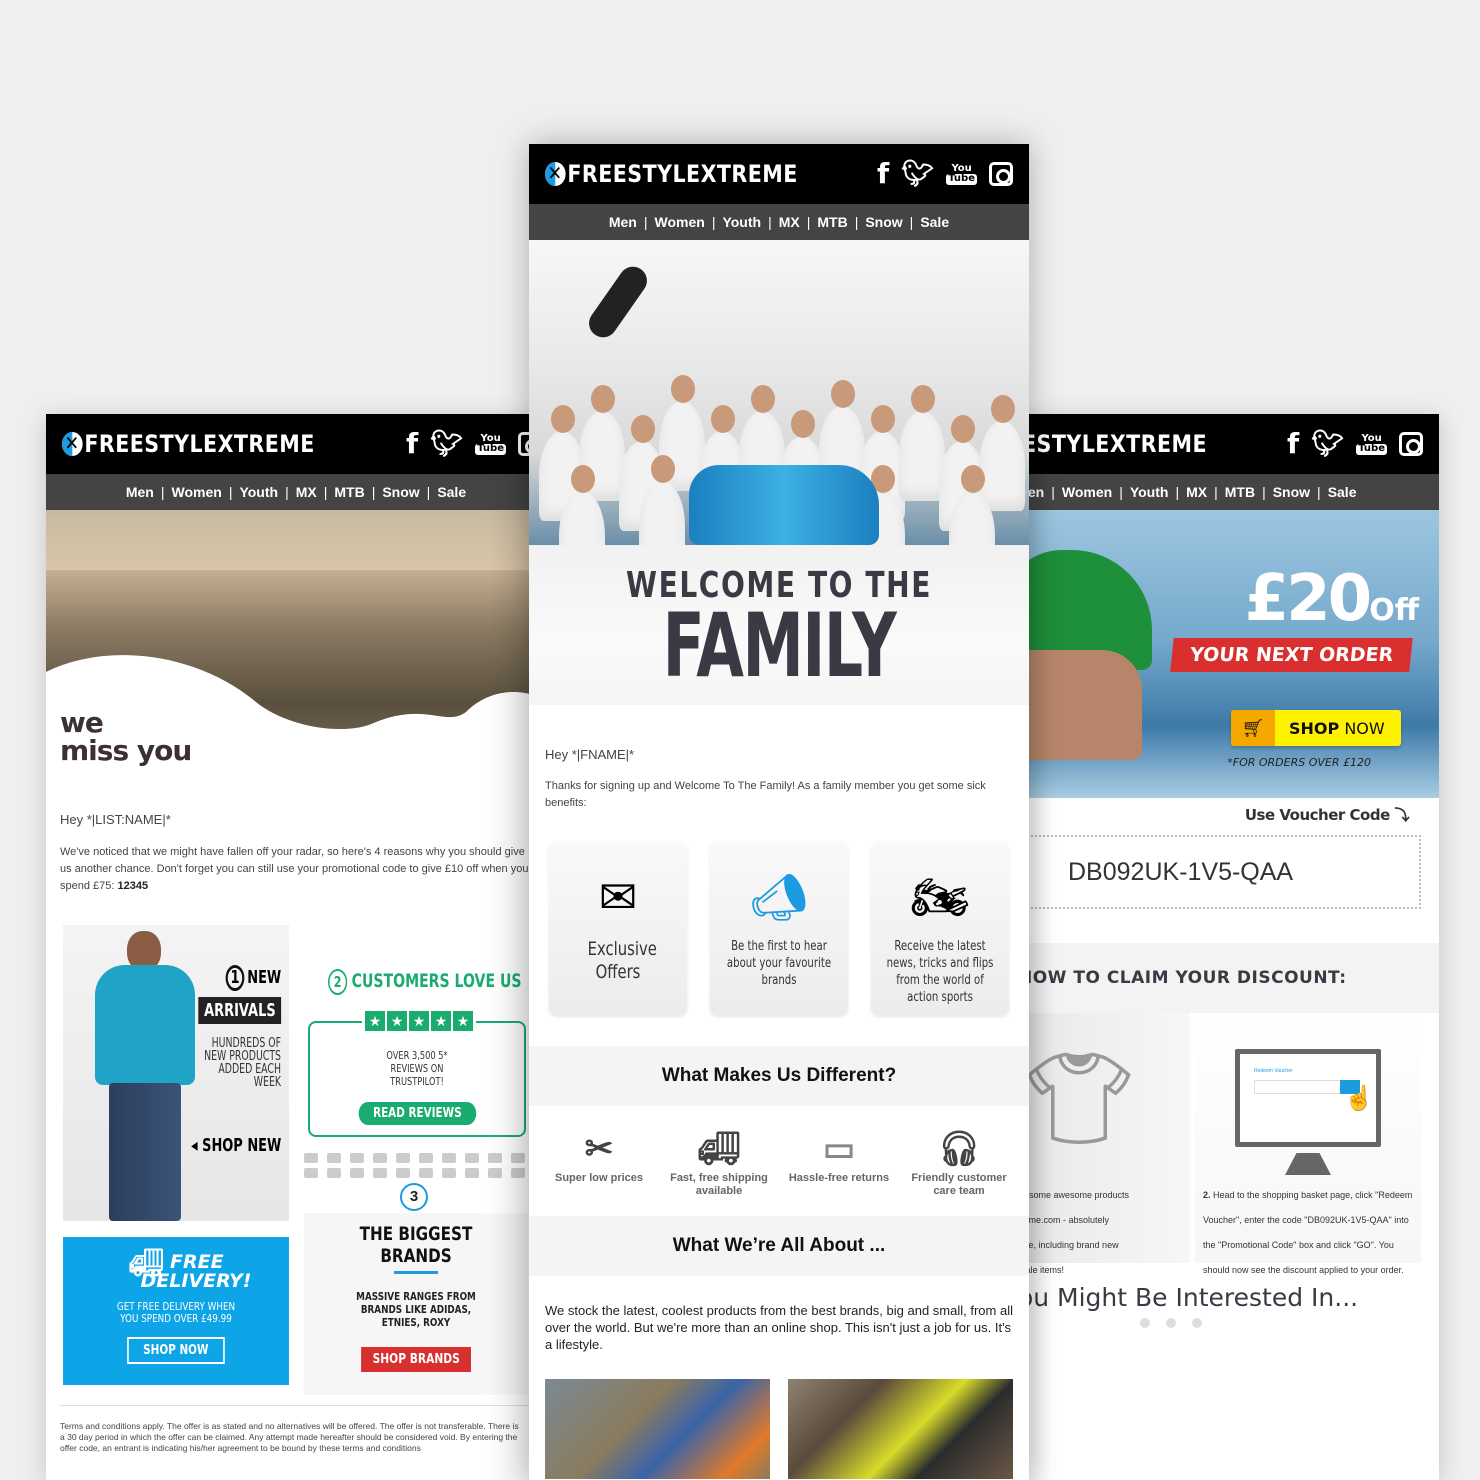 This screenshot has height=1480, width=1480. What do you see at coordinates (416, 1359) in the screenshot?
I see `shop-brands-button: SHOP BRANDS` at bounding box center [416, 1359].